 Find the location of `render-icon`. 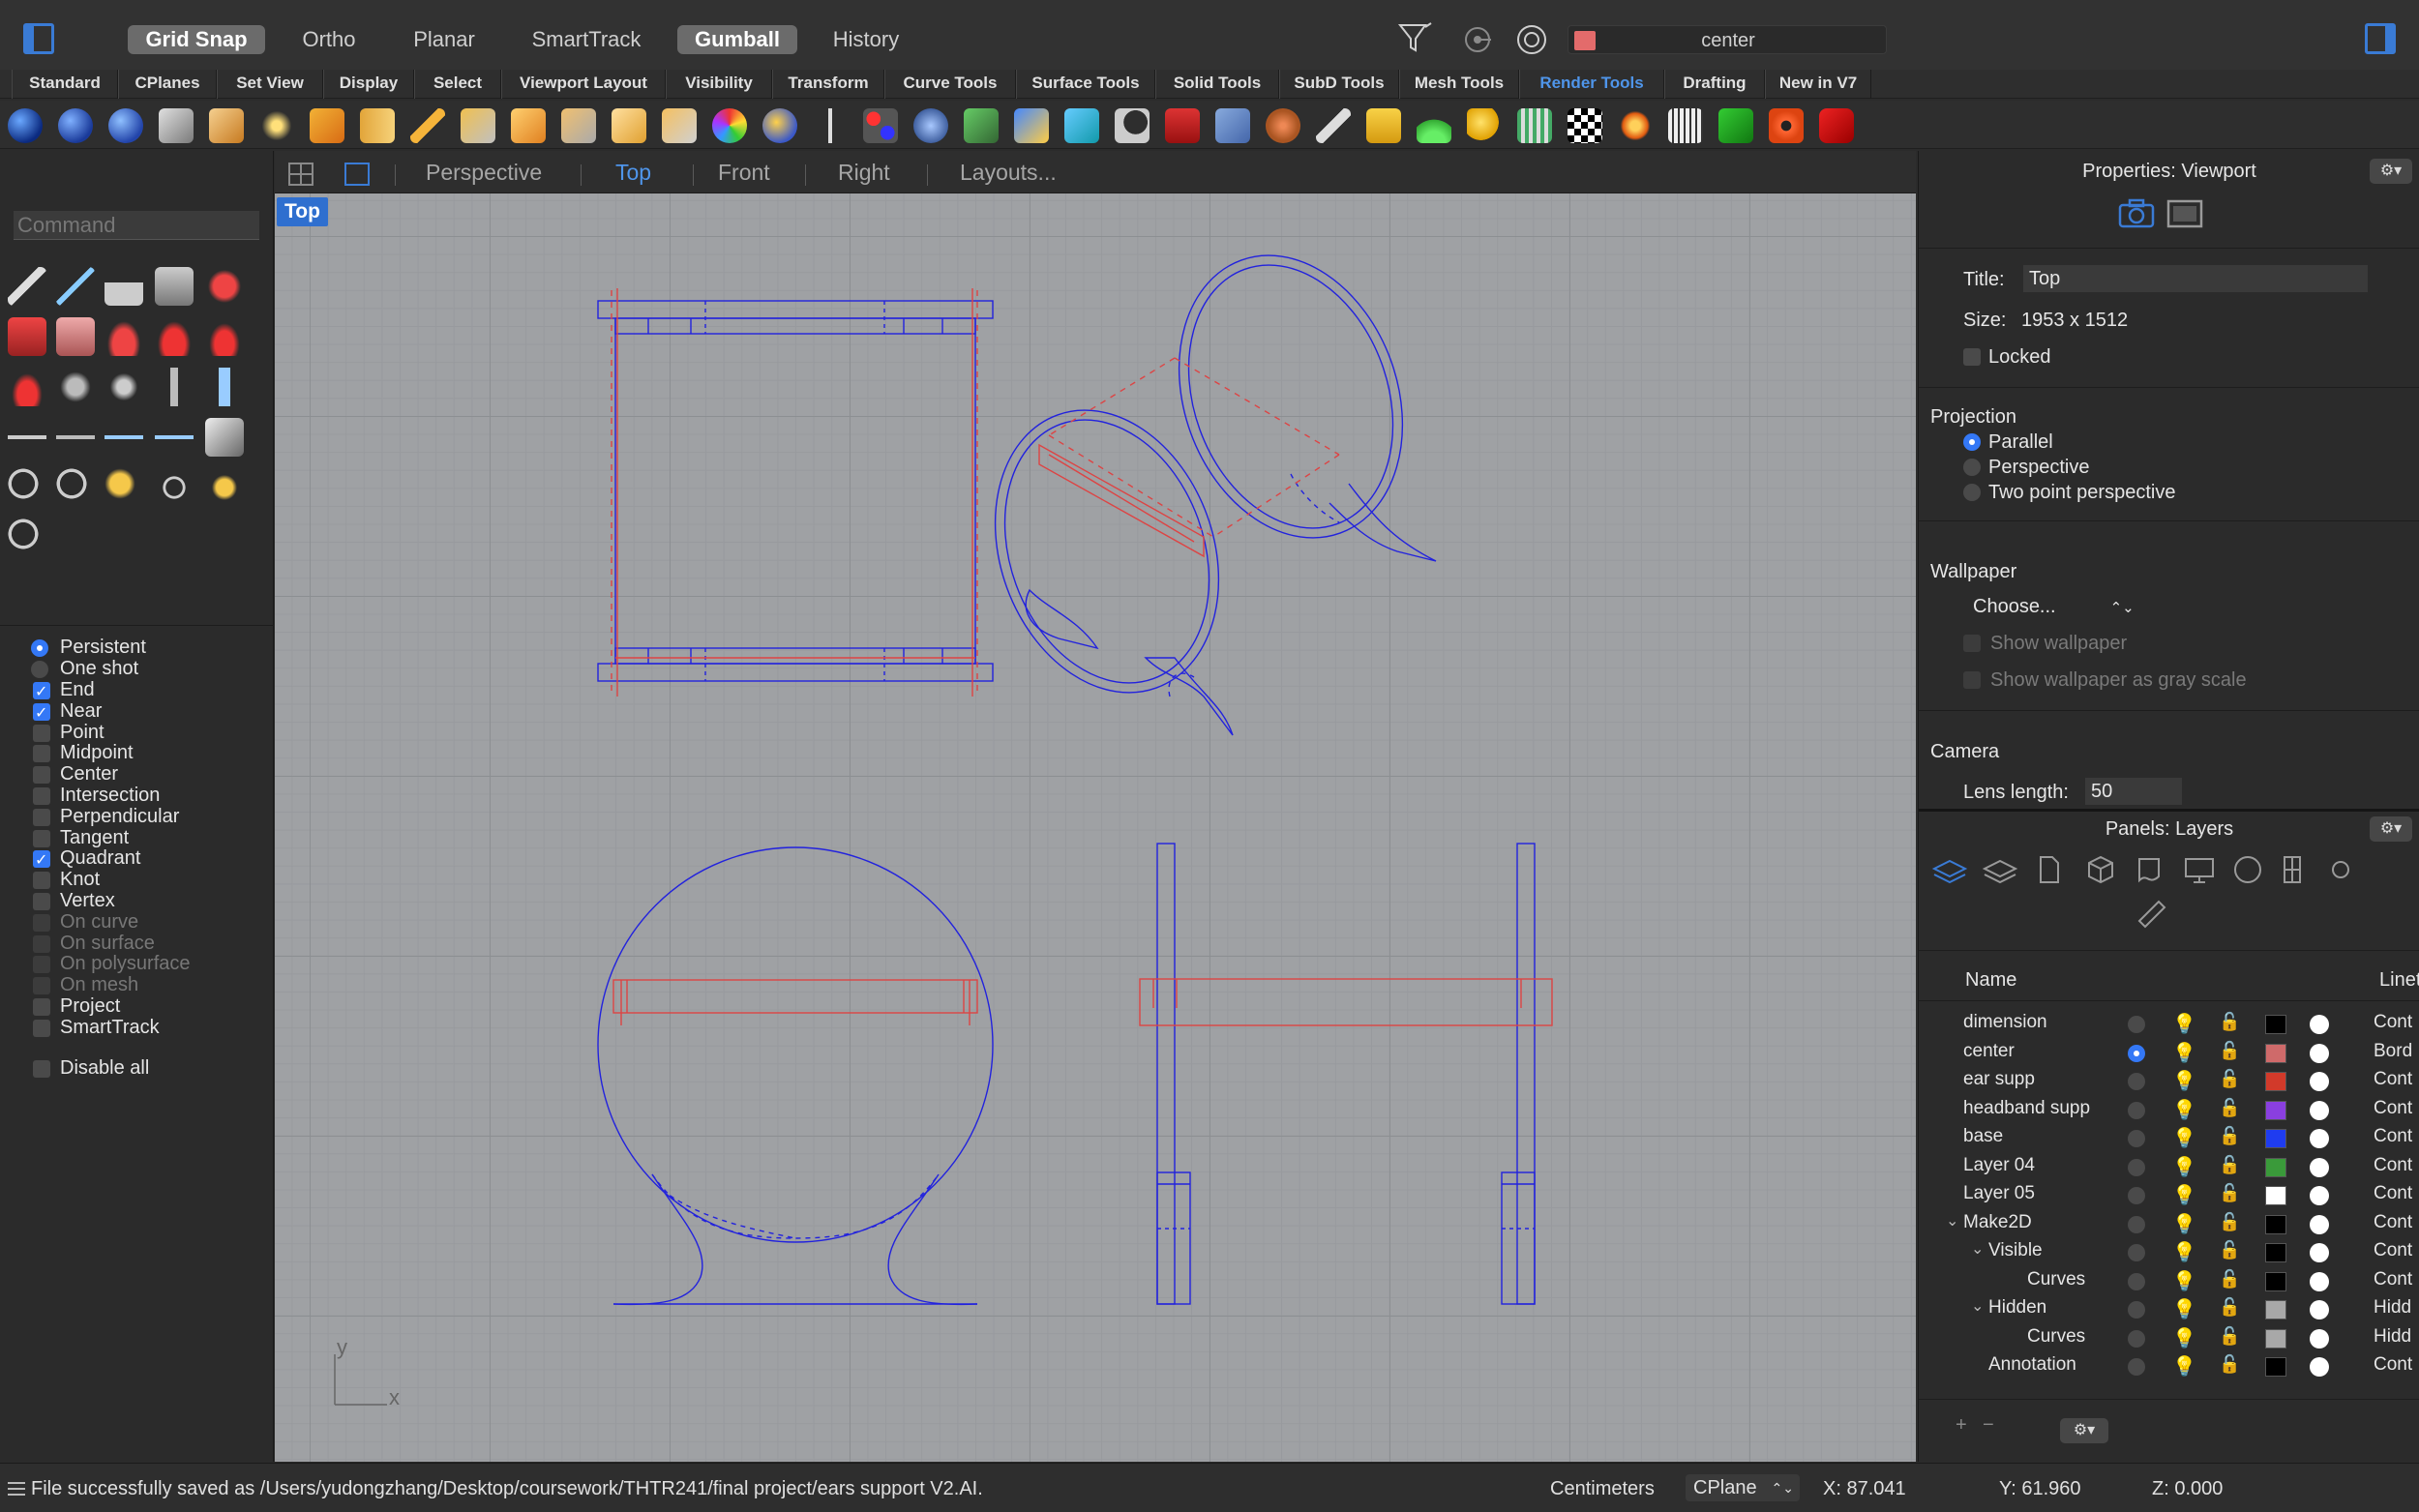

render-icon is located at coordinates (26, 126).